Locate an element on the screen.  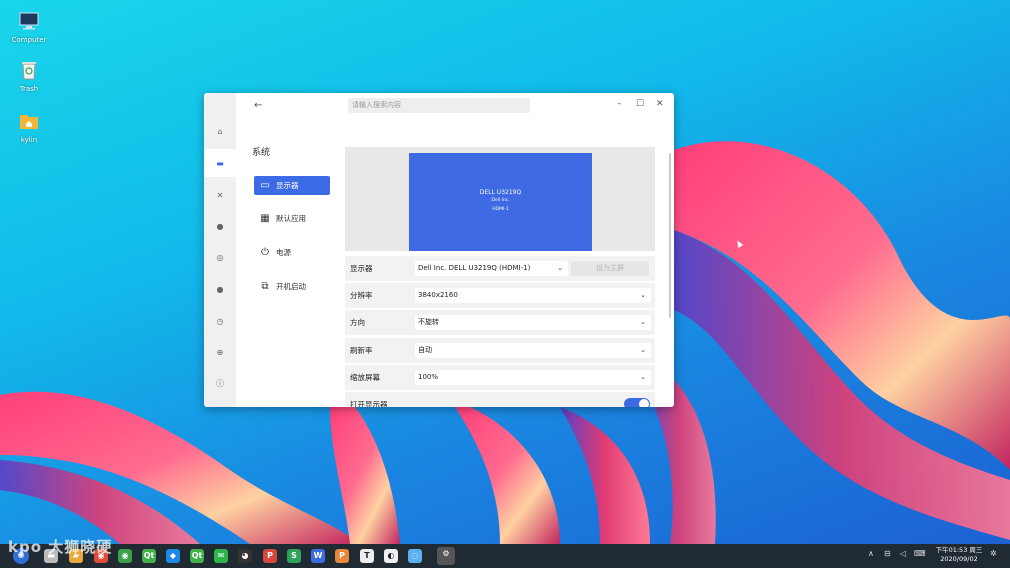
resolution-select: 3840x2160 ⌄ is located at coordinates (533, 295).